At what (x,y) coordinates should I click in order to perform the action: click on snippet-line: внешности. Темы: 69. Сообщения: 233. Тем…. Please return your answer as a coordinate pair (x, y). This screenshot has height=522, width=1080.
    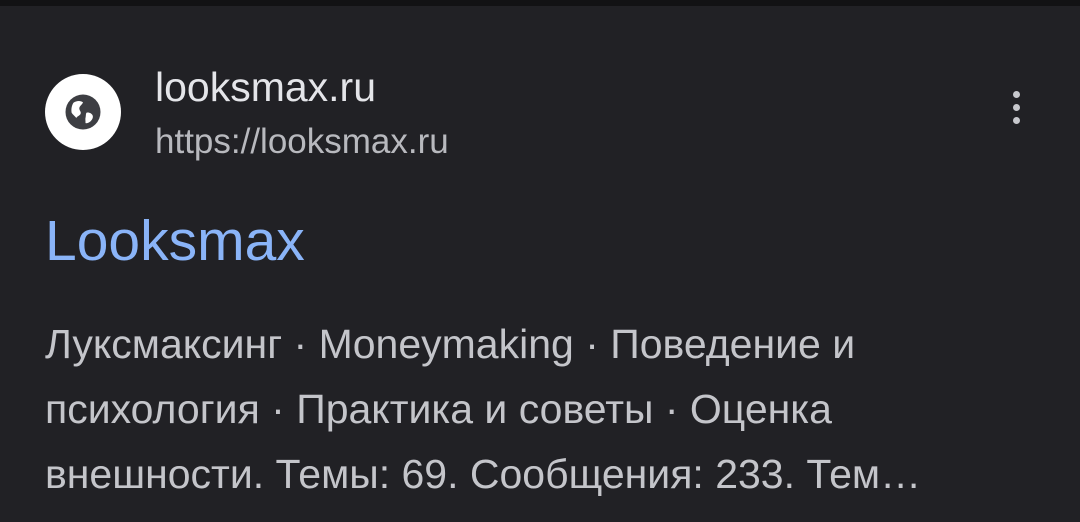
    Looking at the image, I should click on (483, 474).